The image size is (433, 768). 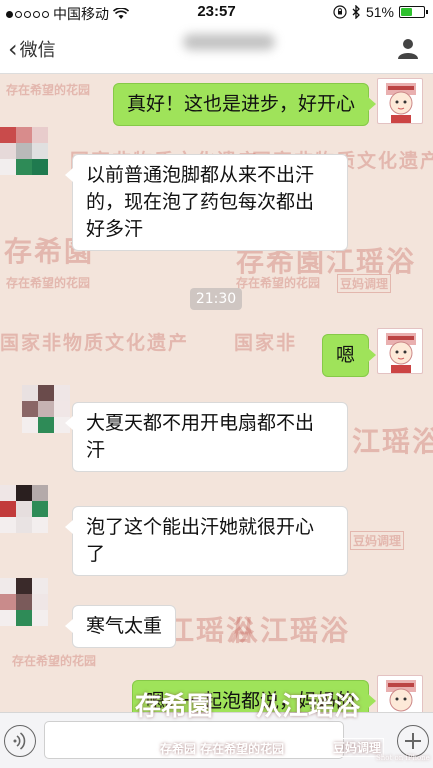 I want to click on message-bubble-mine: 嗯, so click(x=349, y=355).